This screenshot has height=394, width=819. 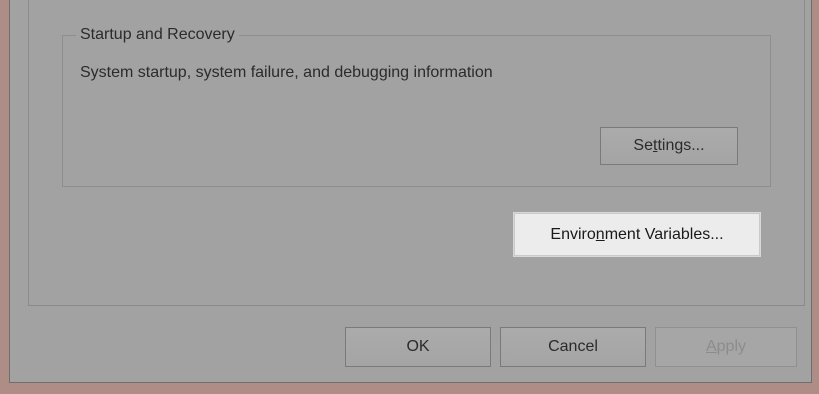 I want to click on ok-button: OK, so click(x=418, y=347).